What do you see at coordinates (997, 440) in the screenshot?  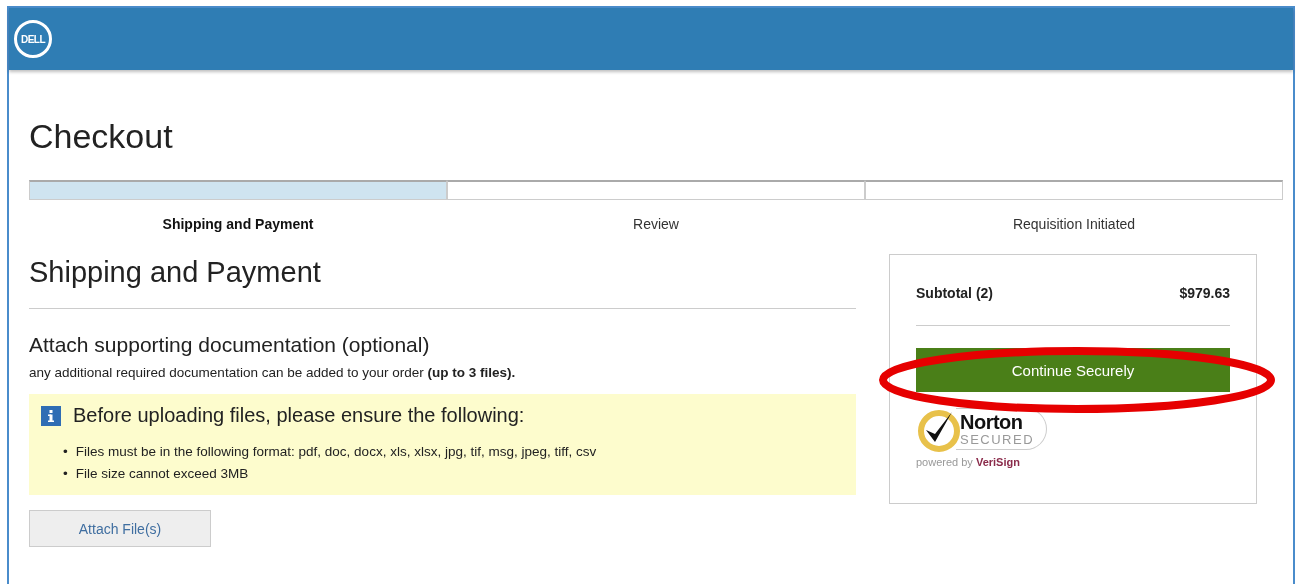 I see `seal-status: SECURED` at bounding box center [997, 440].